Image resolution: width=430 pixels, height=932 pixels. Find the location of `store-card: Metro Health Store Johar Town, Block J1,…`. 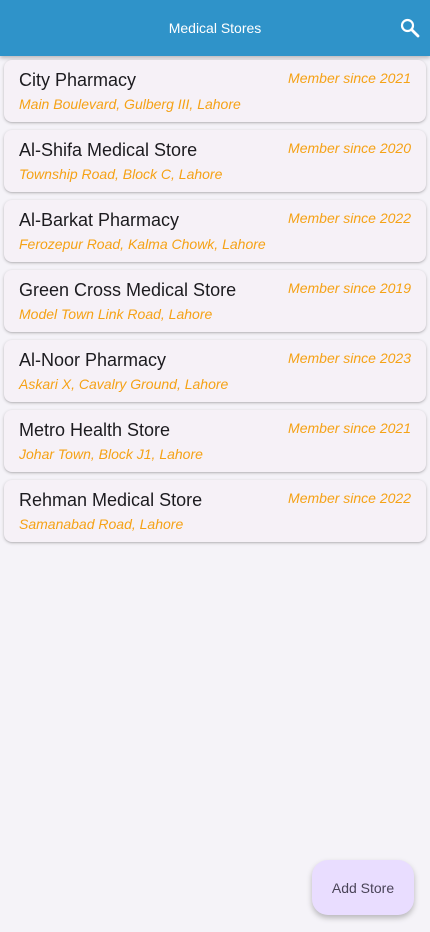

store-card: Metro Health Store Johar Town, Block J1,… is located at coordinates (215, 441).